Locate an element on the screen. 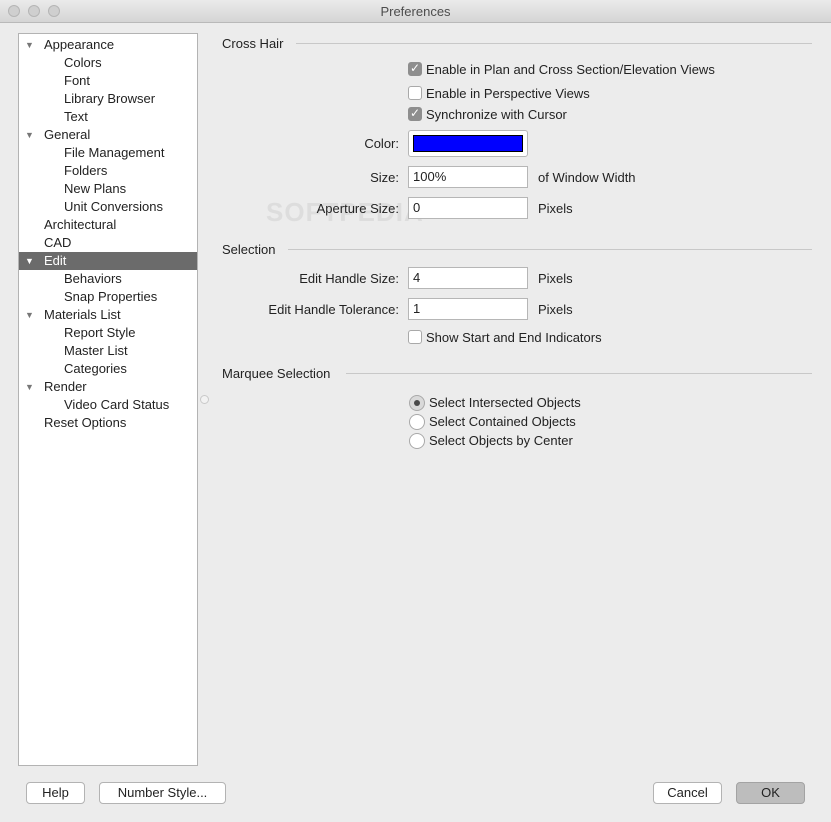 This screenshot has height=822, width=831. sidebar-item-appearance: ▼ Appearance is located at coordinates (108, 45).